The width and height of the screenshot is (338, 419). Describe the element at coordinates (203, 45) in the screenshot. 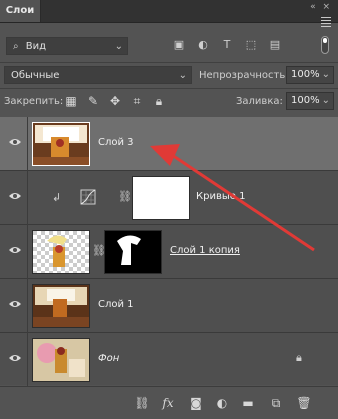

I see `adjustment-filter-icon: ◐` at that location.